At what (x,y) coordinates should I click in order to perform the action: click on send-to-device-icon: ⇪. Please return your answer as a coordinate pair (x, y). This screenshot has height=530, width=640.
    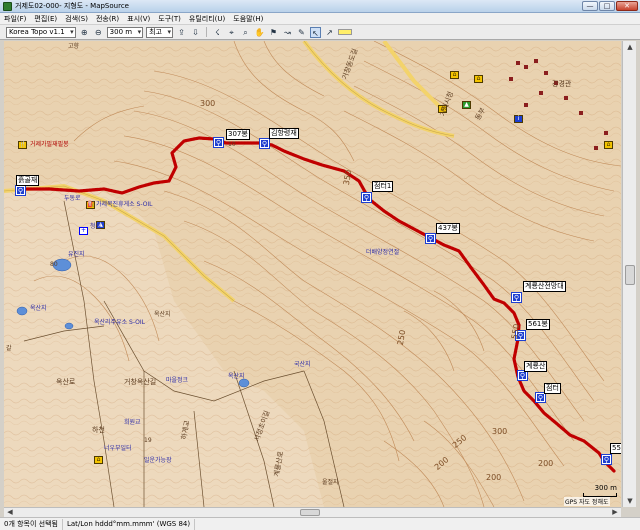
    Looking at the image, I should click on (181, 32).